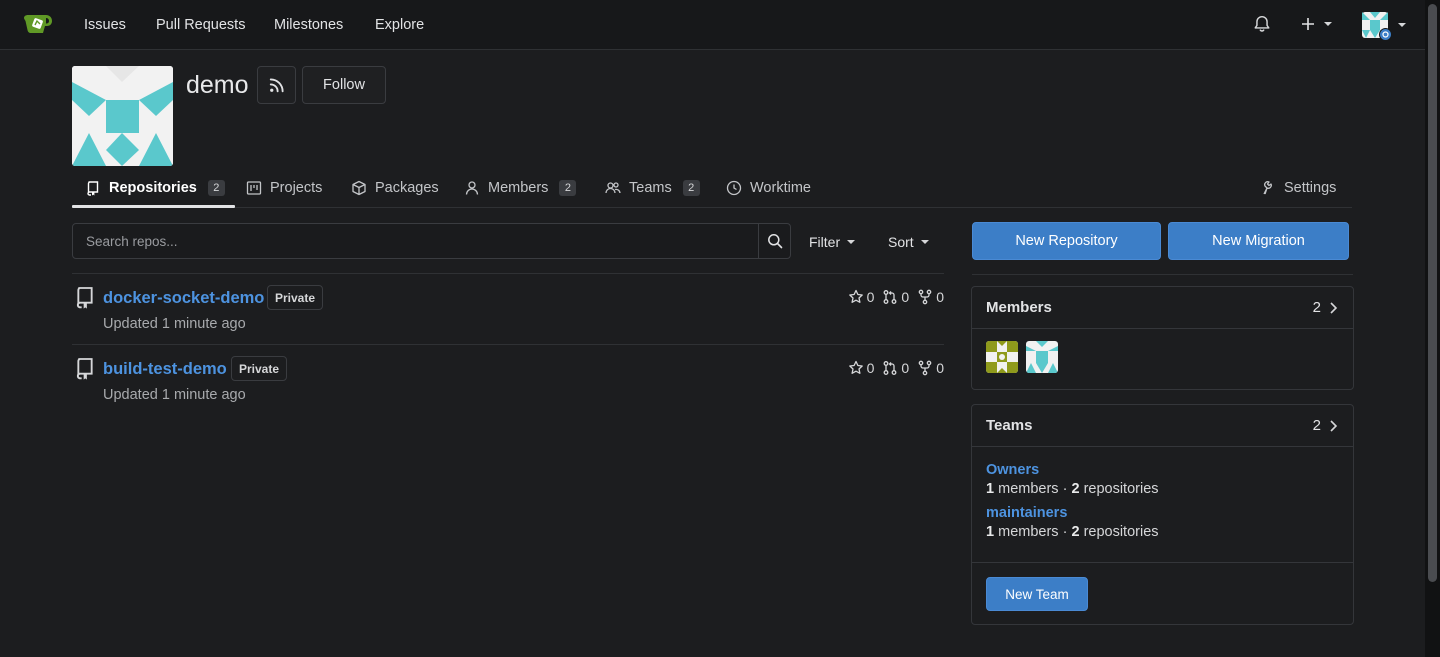 The width and height of the screenshot is (1440, 657). I want to click on clock-icon, so click(734, 188).